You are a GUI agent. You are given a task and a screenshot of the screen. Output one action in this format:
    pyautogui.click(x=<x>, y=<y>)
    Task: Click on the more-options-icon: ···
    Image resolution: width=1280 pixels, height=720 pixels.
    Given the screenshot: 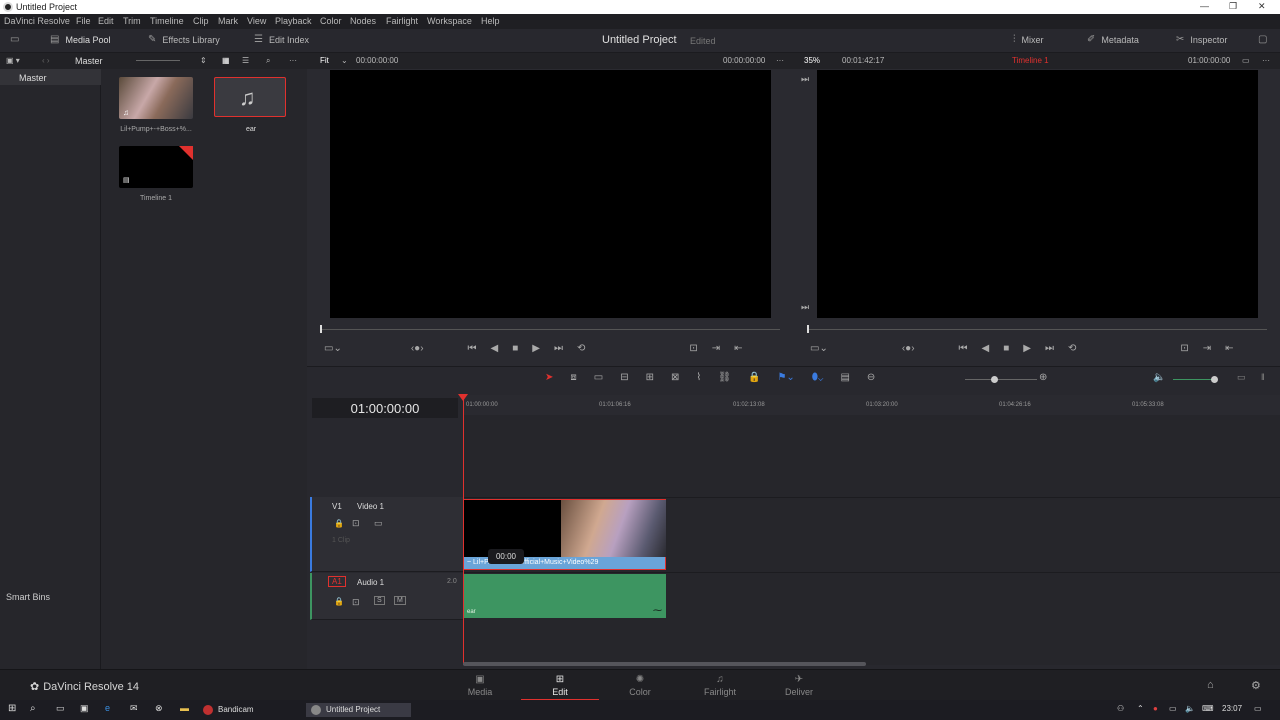 What is the action you would take?
    pyautogui.click(x=293, y=60)
    